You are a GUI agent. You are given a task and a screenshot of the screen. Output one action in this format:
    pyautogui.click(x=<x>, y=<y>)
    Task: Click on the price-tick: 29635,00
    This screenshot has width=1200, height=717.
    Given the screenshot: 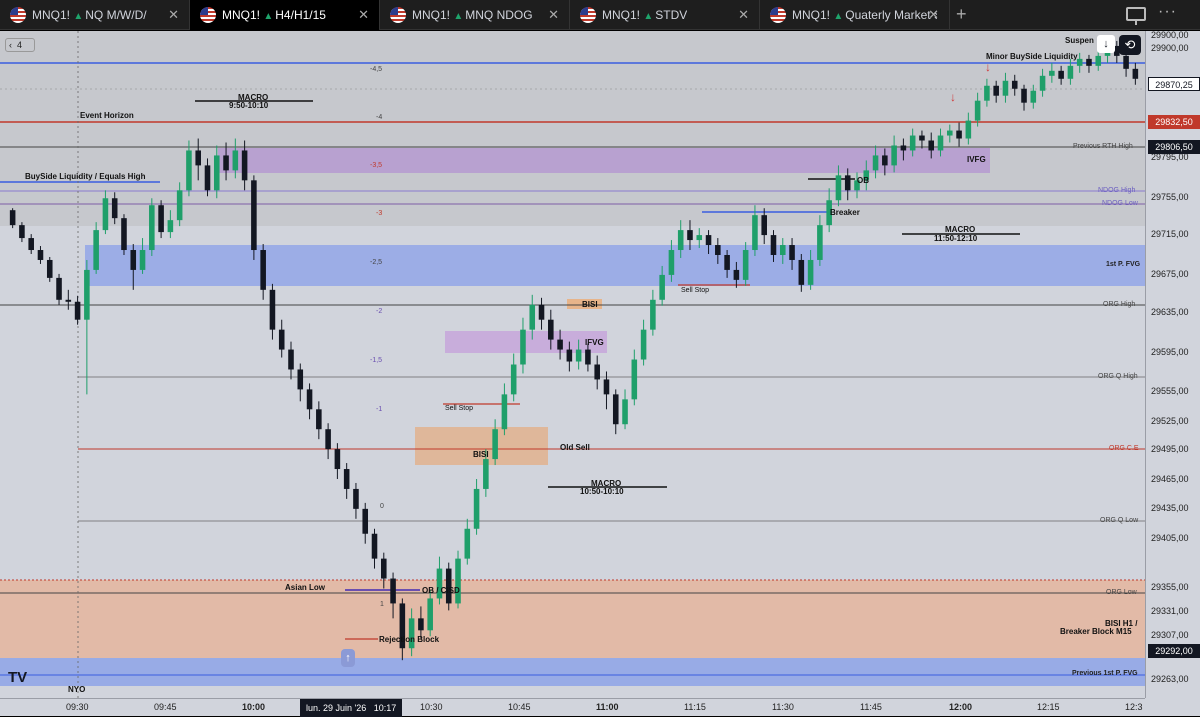 What is the action you would take?
    pyautogui.click(x=1170, y=312)
    